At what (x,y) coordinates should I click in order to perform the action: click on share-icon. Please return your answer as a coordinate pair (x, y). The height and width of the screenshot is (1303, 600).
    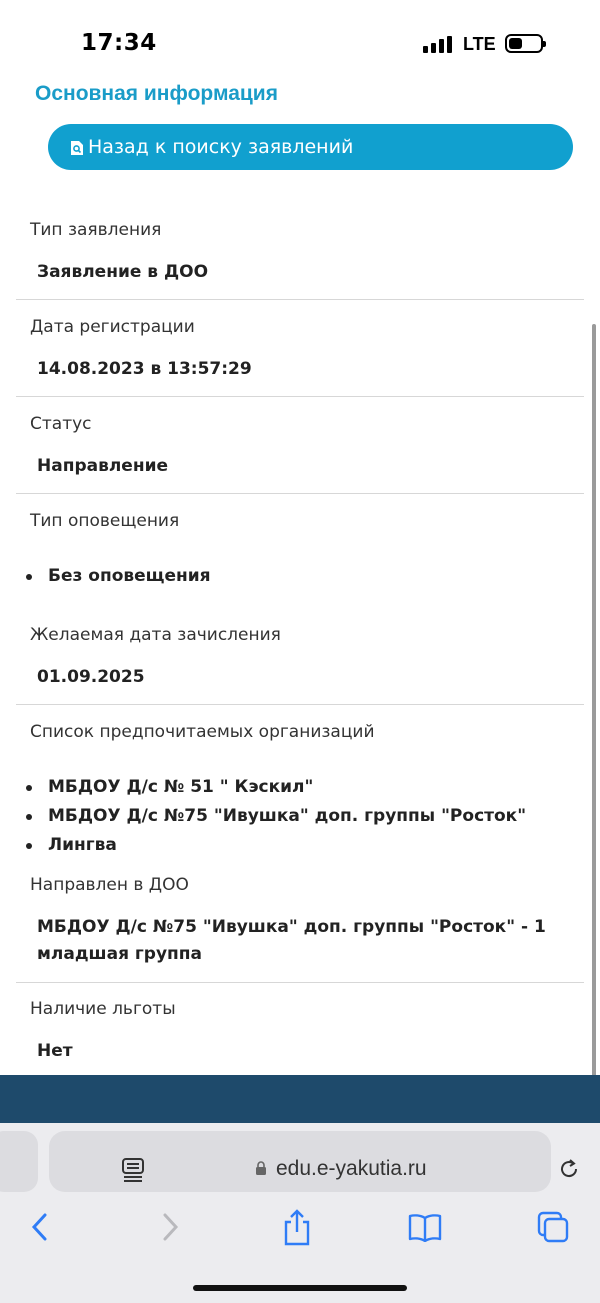
    Looking at the image, I should click on (297, 1227).